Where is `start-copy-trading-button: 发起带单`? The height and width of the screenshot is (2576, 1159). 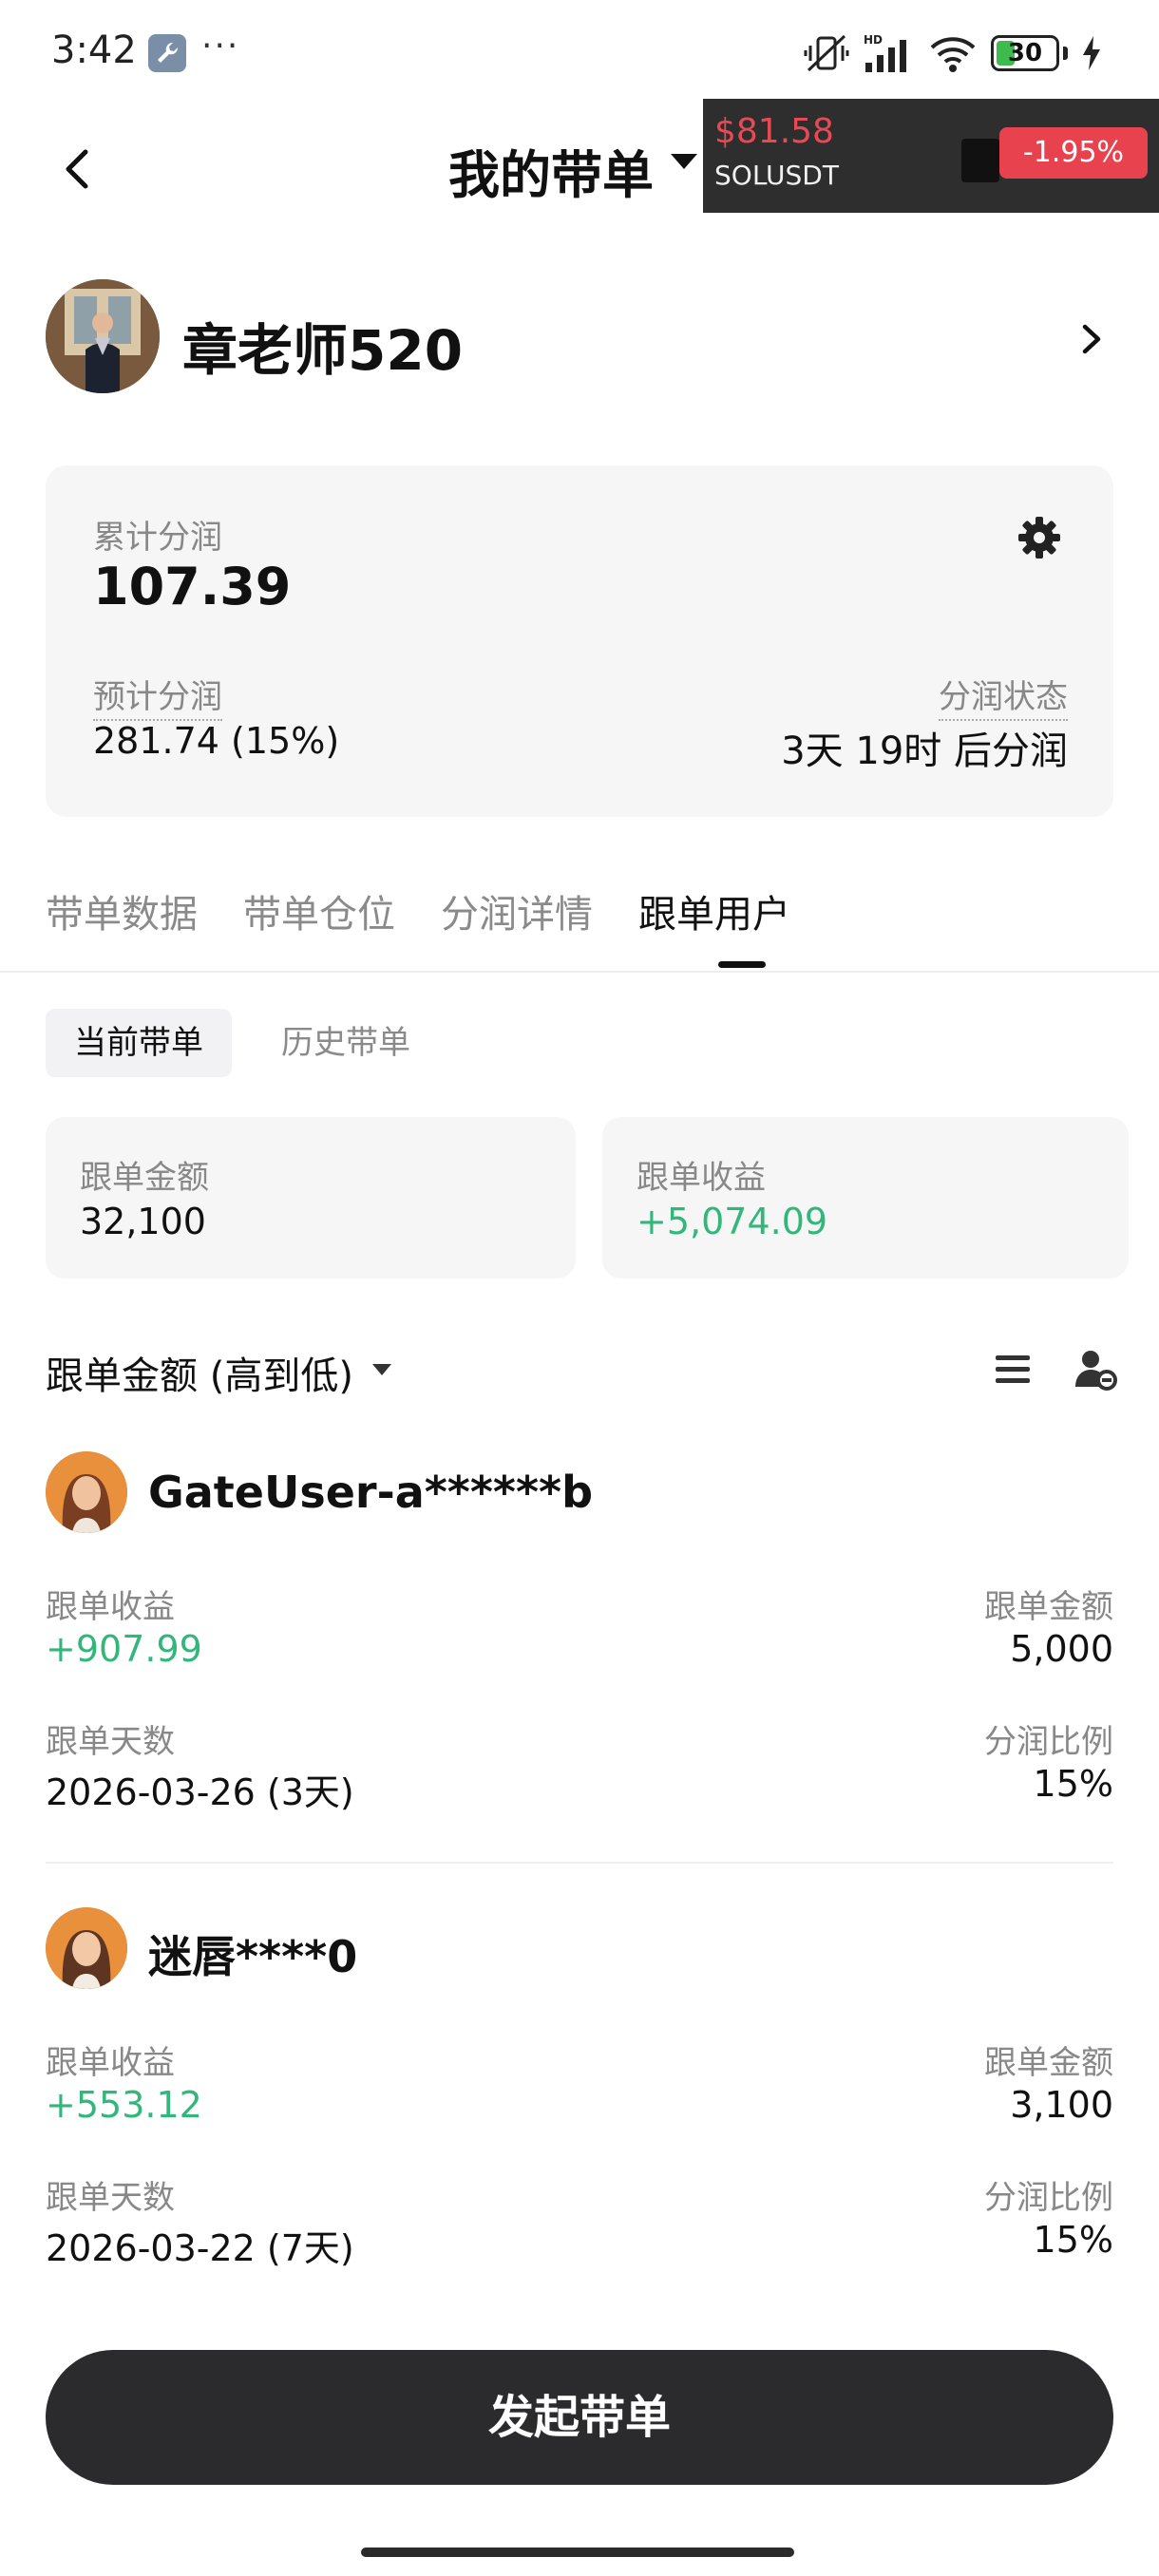 start-copy-trading-button: 发起带单 is located at coordinates (579, 2417).